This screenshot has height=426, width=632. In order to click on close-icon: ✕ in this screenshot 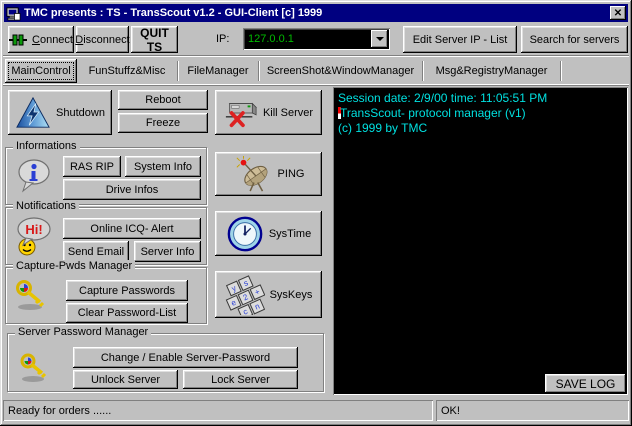, I will do `click(618, 13)`.